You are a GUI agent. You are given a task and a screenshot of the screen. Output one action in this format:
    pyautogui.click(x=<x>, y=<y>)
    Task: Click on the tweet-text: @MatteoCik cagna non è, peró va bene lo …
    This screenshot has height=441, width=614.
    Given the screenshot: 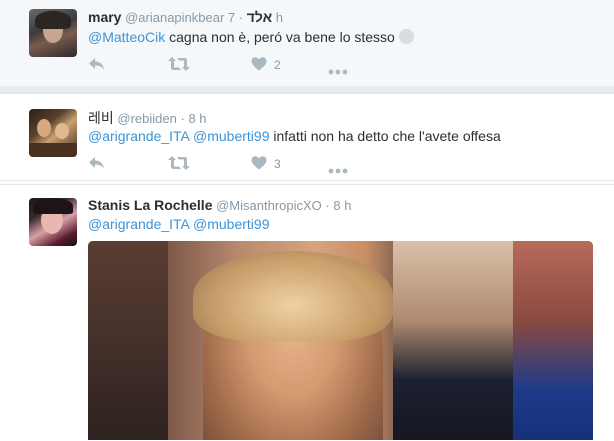 What is the action you would take?
    pyautogui.click(x=251, y=37)
    